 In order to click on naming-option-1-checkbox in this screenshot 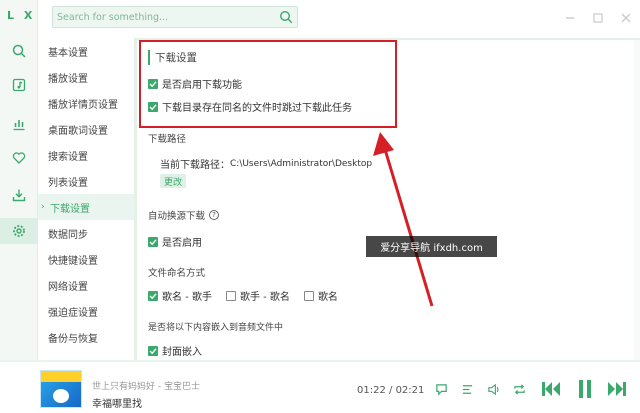, I will do `click(153, 295)`.